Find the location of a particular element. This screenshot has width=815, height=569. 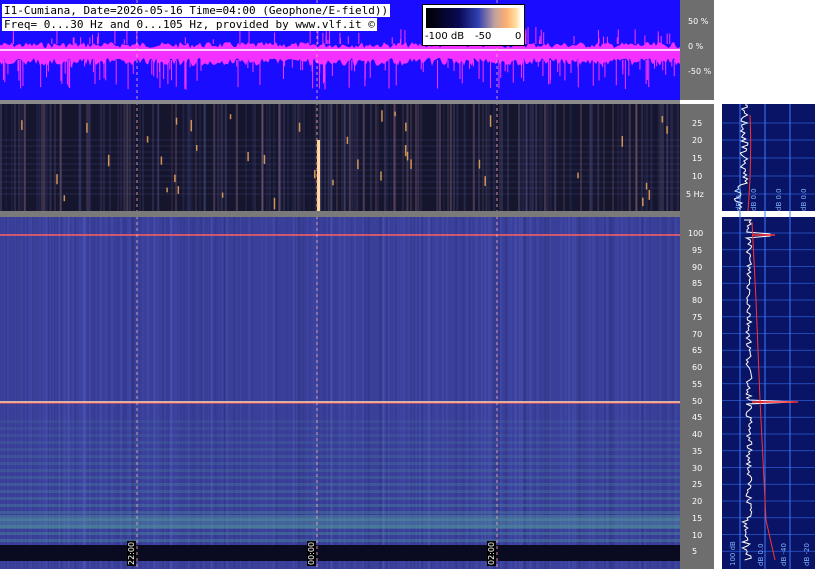

high-frequency-tick-label: 100 is located at coordinates (696, 233).